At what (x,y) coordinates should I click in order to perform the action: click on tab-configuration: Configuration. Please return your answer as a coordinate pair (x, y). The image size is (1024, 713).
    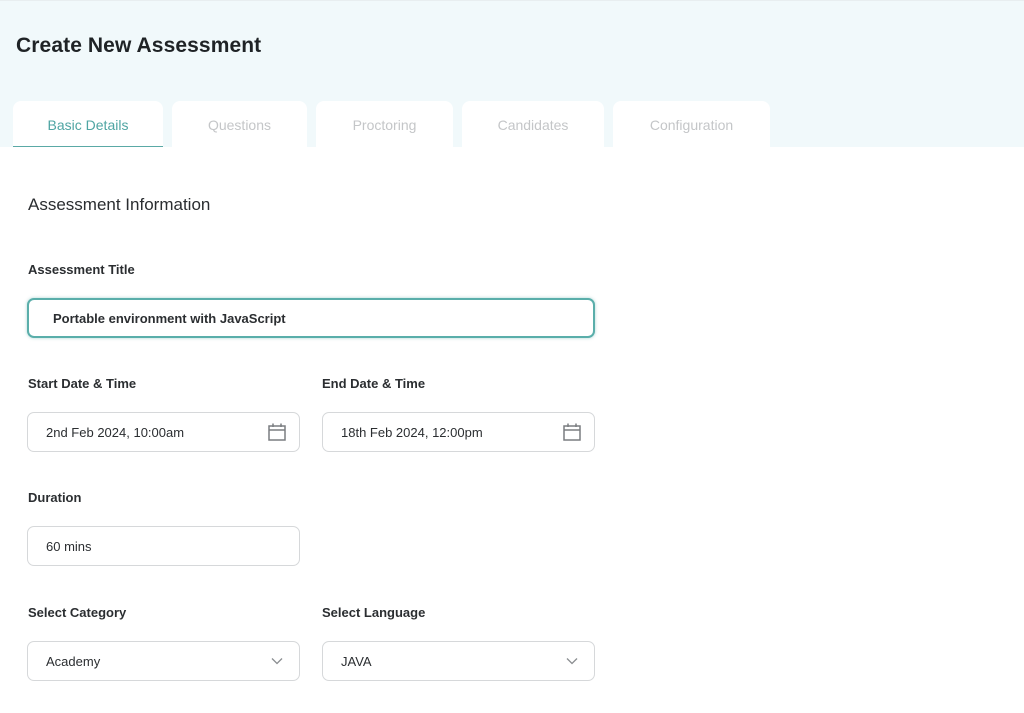
    Looking at the image, I should click on (691, 124).